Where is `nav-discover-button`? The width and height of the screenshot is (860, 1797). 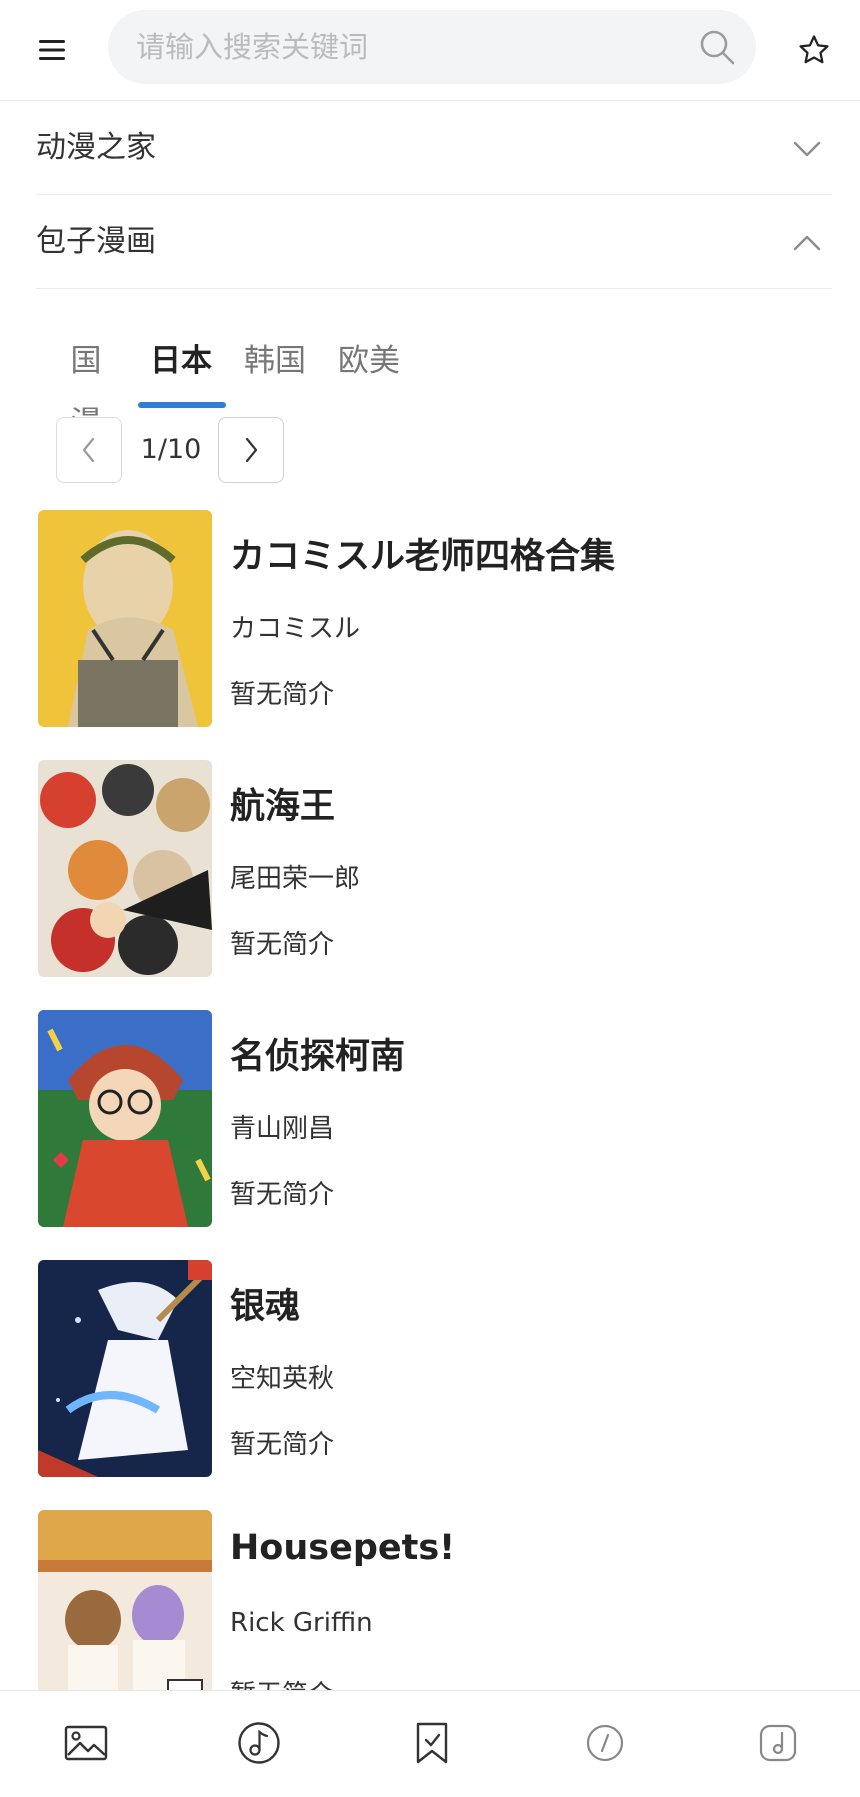
nav-discover-button is located at coordinates (605, 1743).